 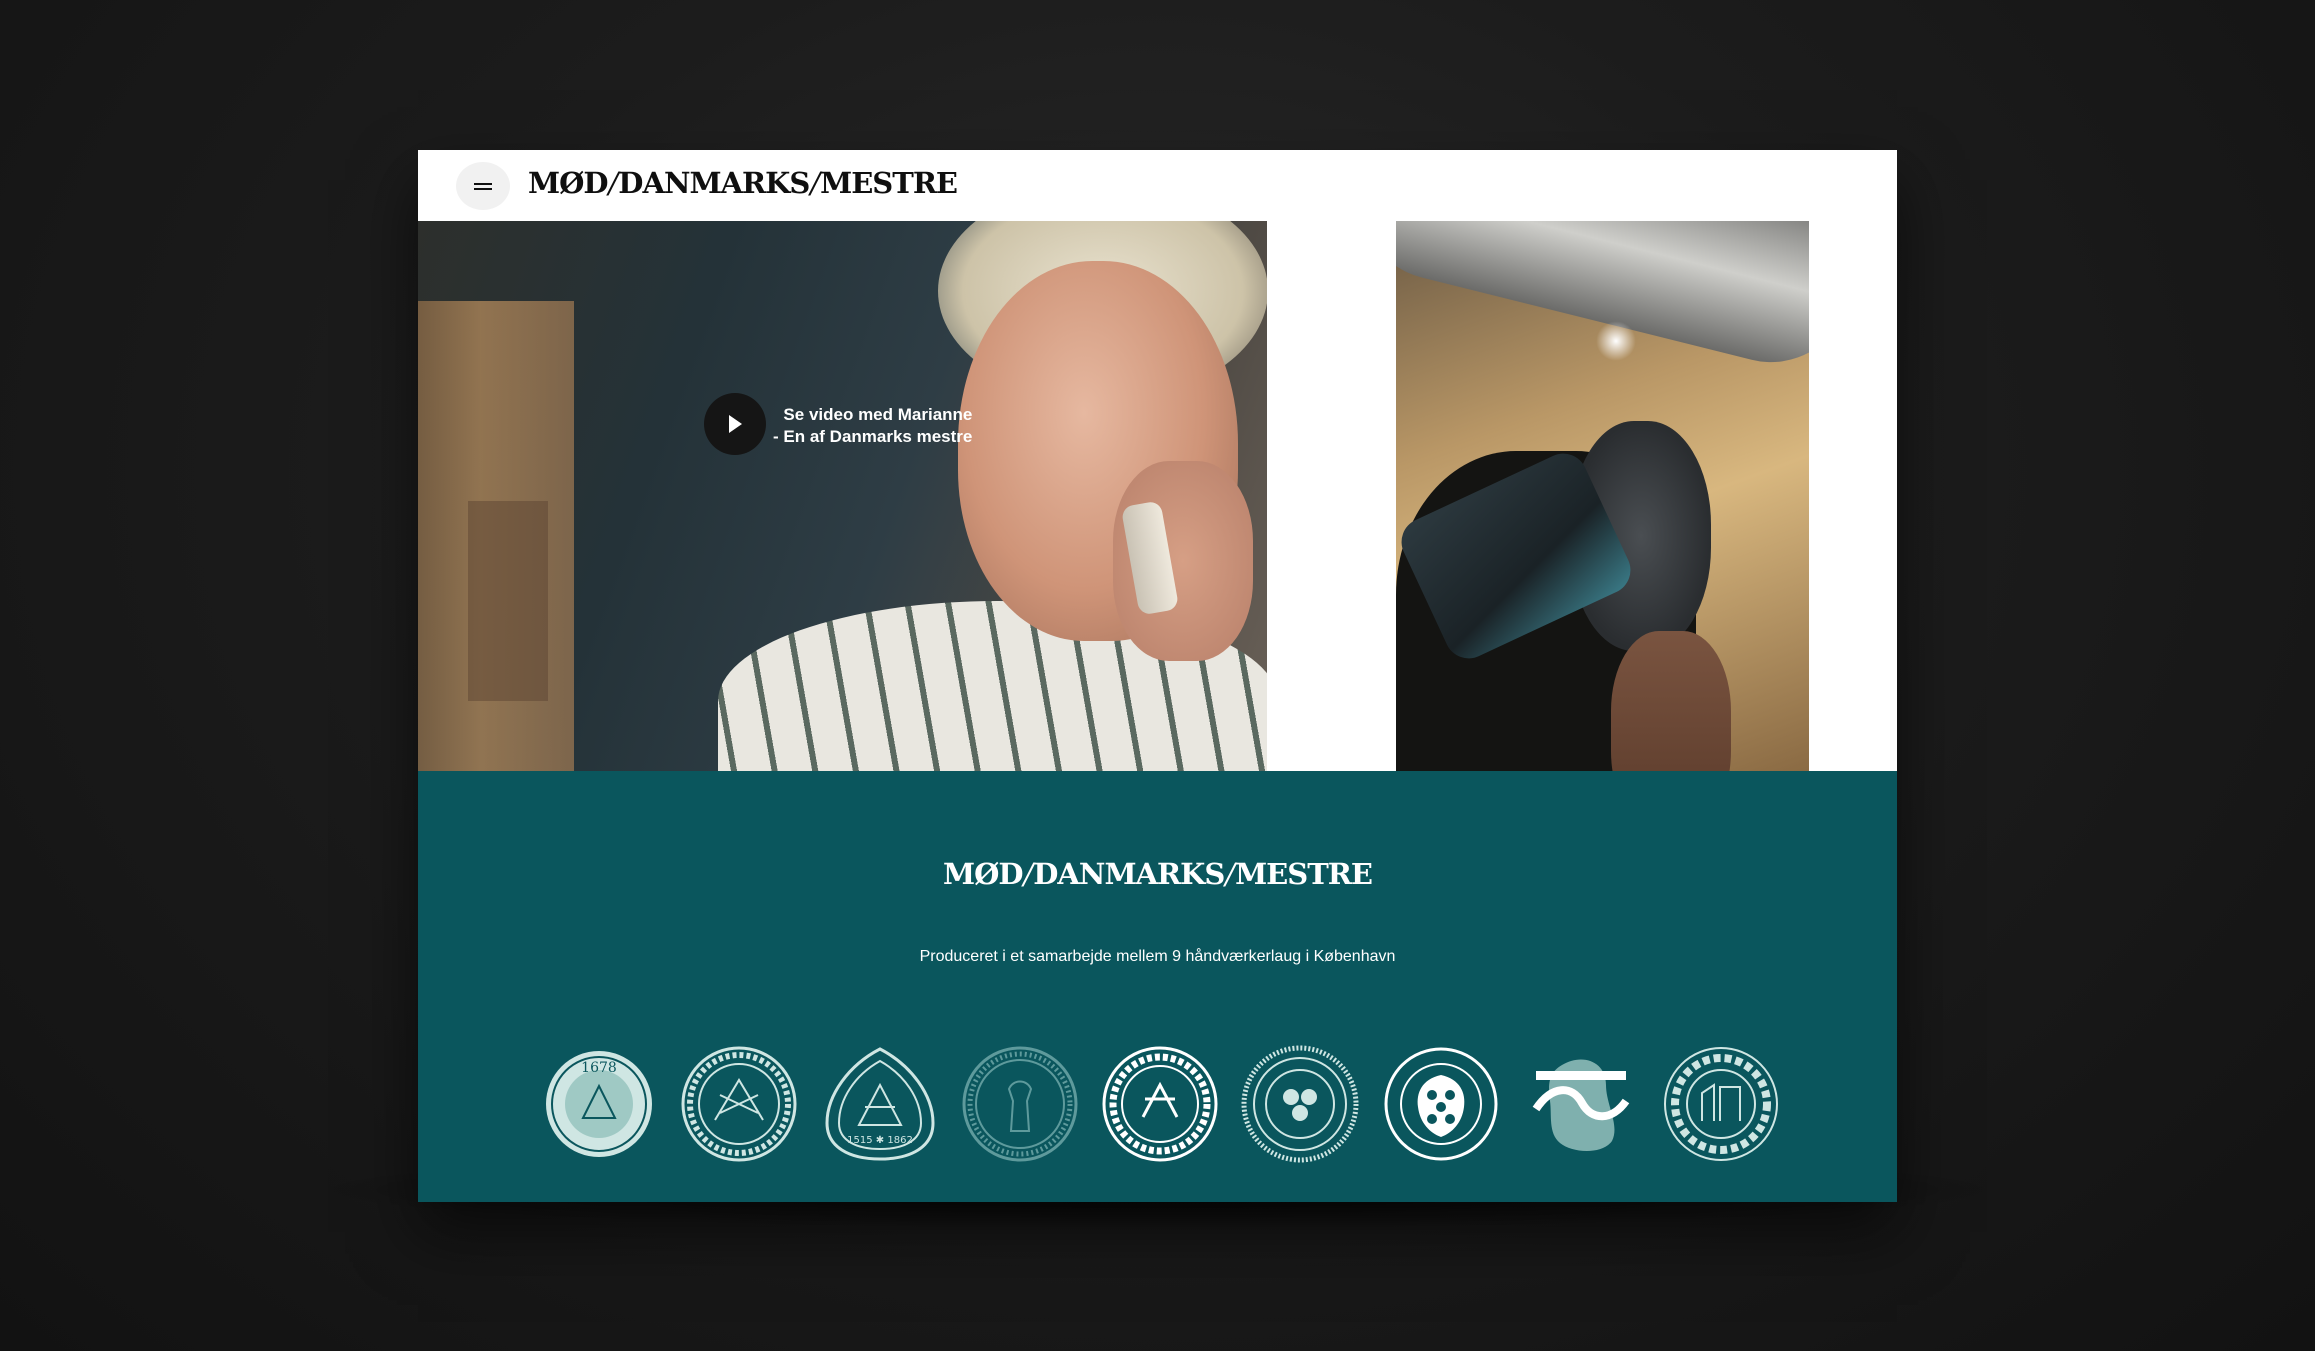 What do you see at coordinates (508, 601) in the screenshot?
I see `background-shelf-shadow` at bounding box center [508, 601].